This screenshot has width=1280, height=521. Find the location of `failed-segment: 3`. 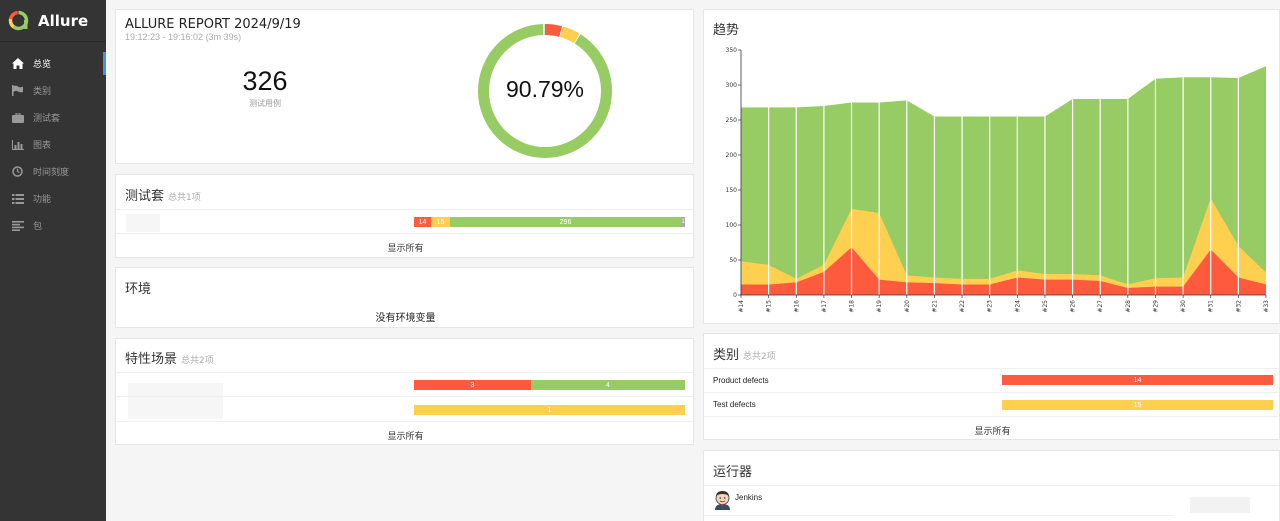

failed-segment: 3 is located at coordinates (472, 385).